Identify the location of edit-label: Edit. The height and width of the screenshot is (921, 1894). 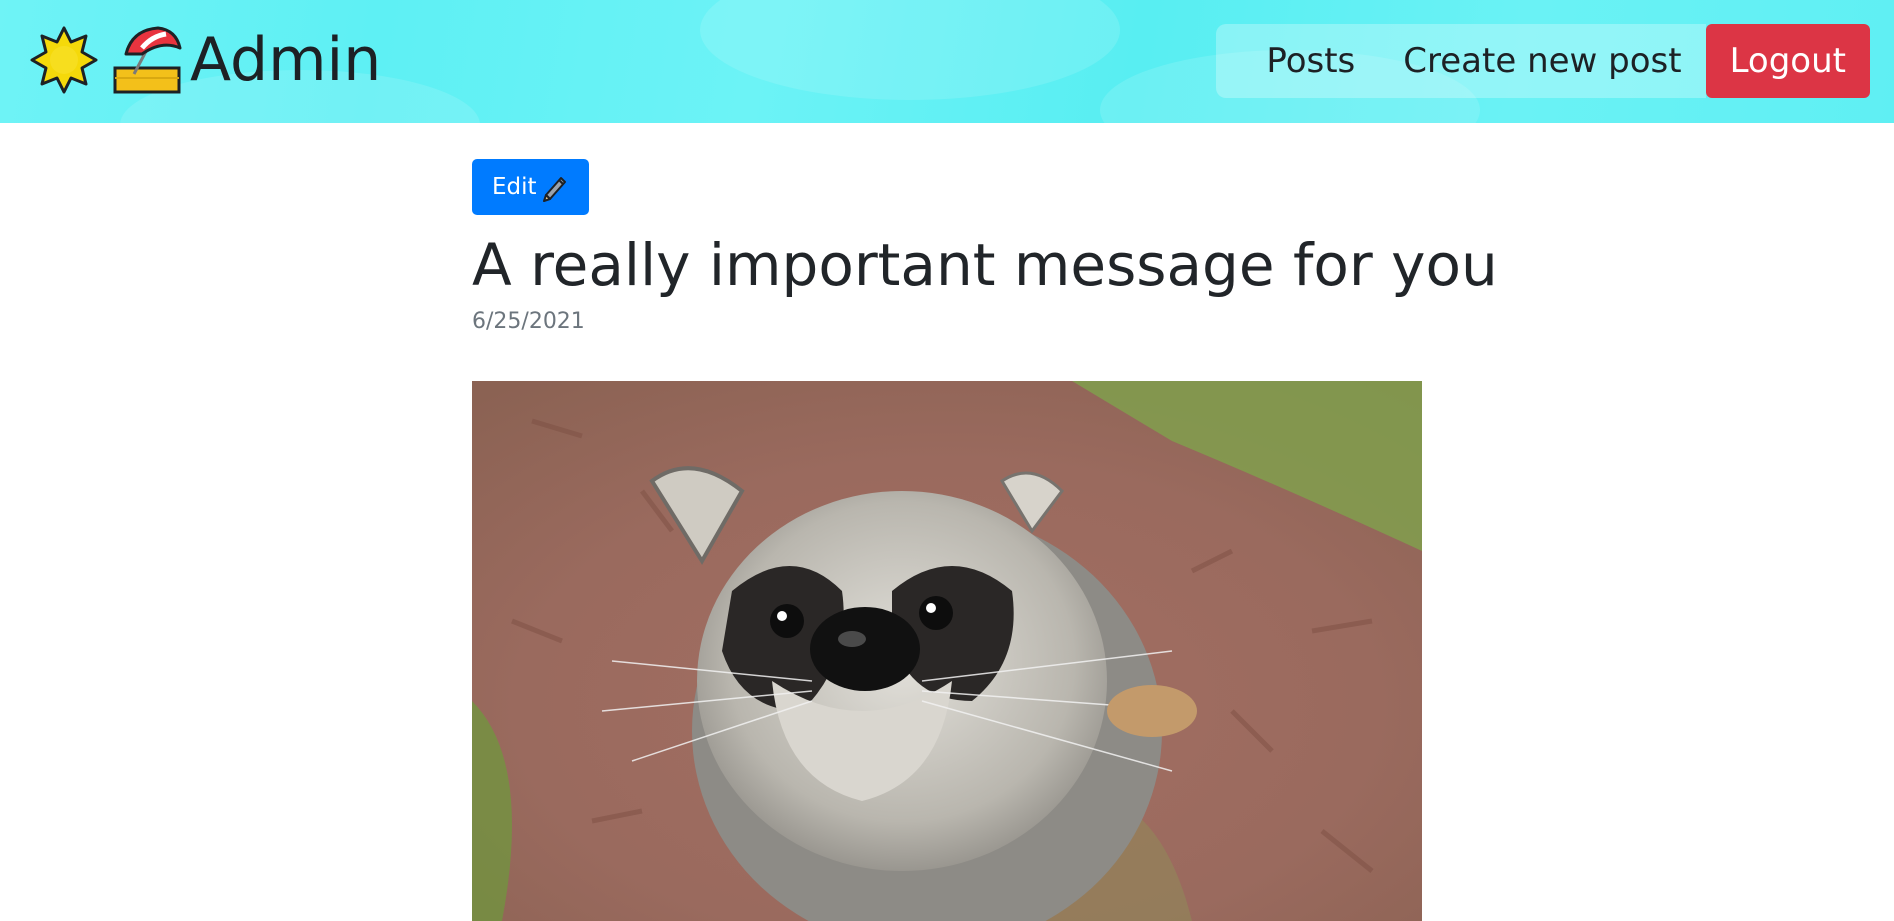
(514, 187).